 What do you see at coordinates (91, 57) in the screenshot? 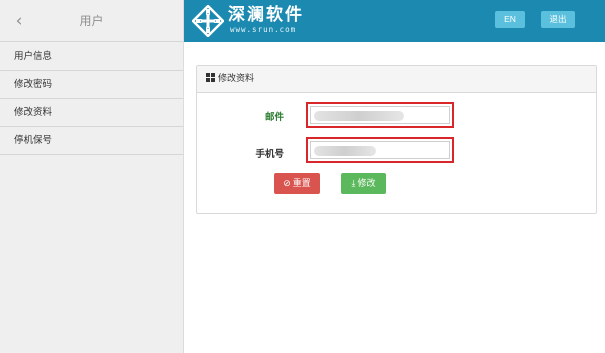
I see `sidebar-item-user-info: 用户信息` at bounding box center [91, 57].